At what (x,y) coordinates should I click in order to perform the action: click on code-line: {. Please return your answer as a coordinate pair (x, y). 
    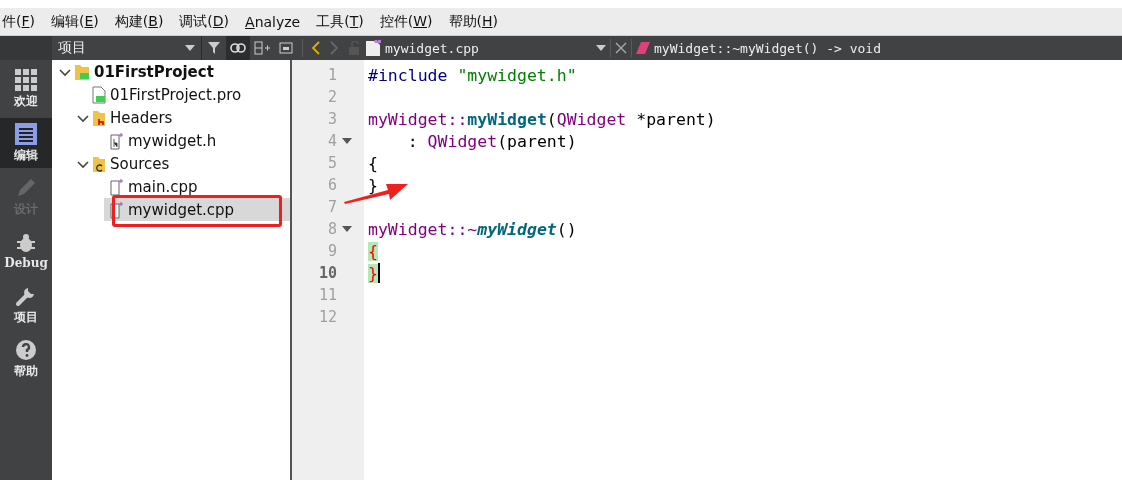
    Looking at the image, I should click on (373, 163).